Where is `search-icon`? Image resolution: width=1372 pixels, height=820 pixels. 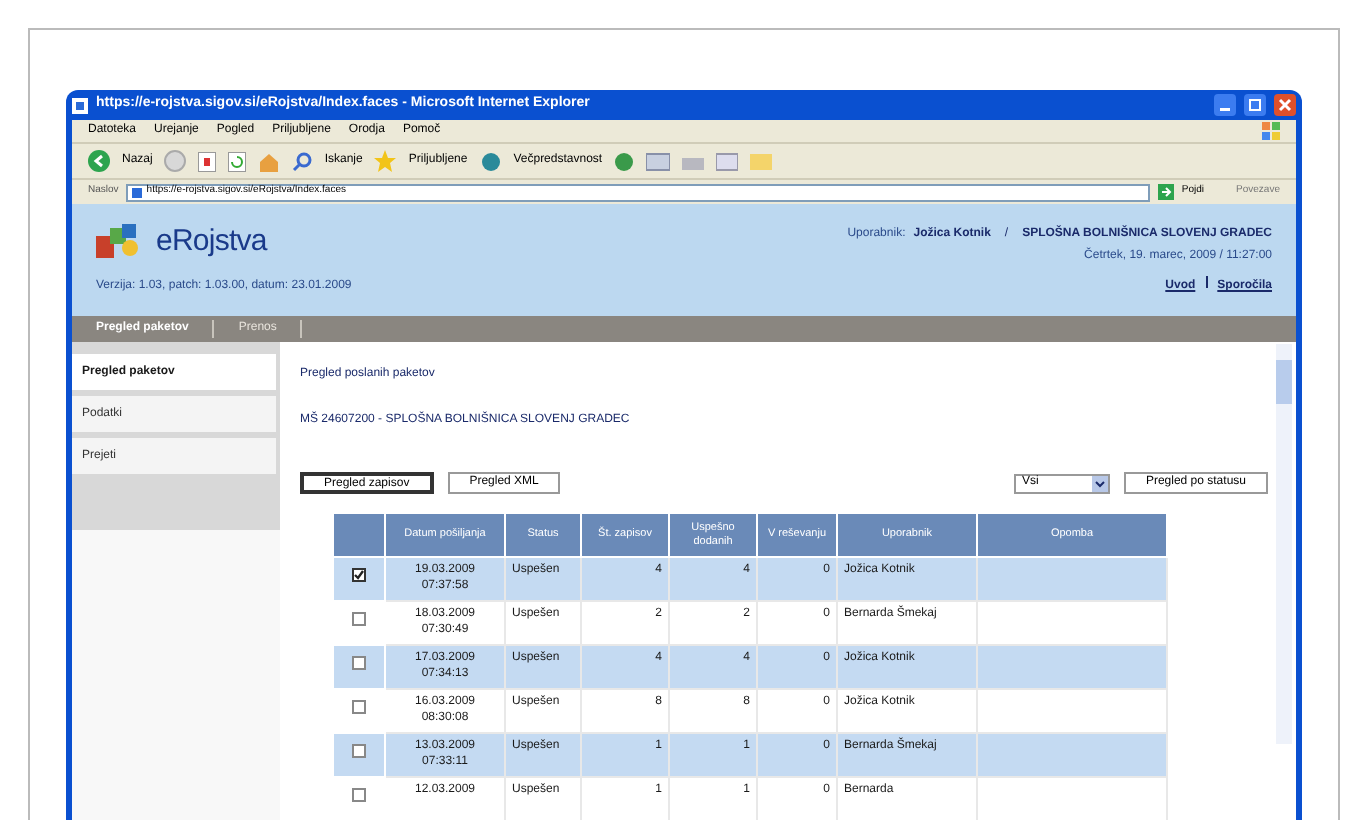
search-icon is located at coordinates (302, 161).